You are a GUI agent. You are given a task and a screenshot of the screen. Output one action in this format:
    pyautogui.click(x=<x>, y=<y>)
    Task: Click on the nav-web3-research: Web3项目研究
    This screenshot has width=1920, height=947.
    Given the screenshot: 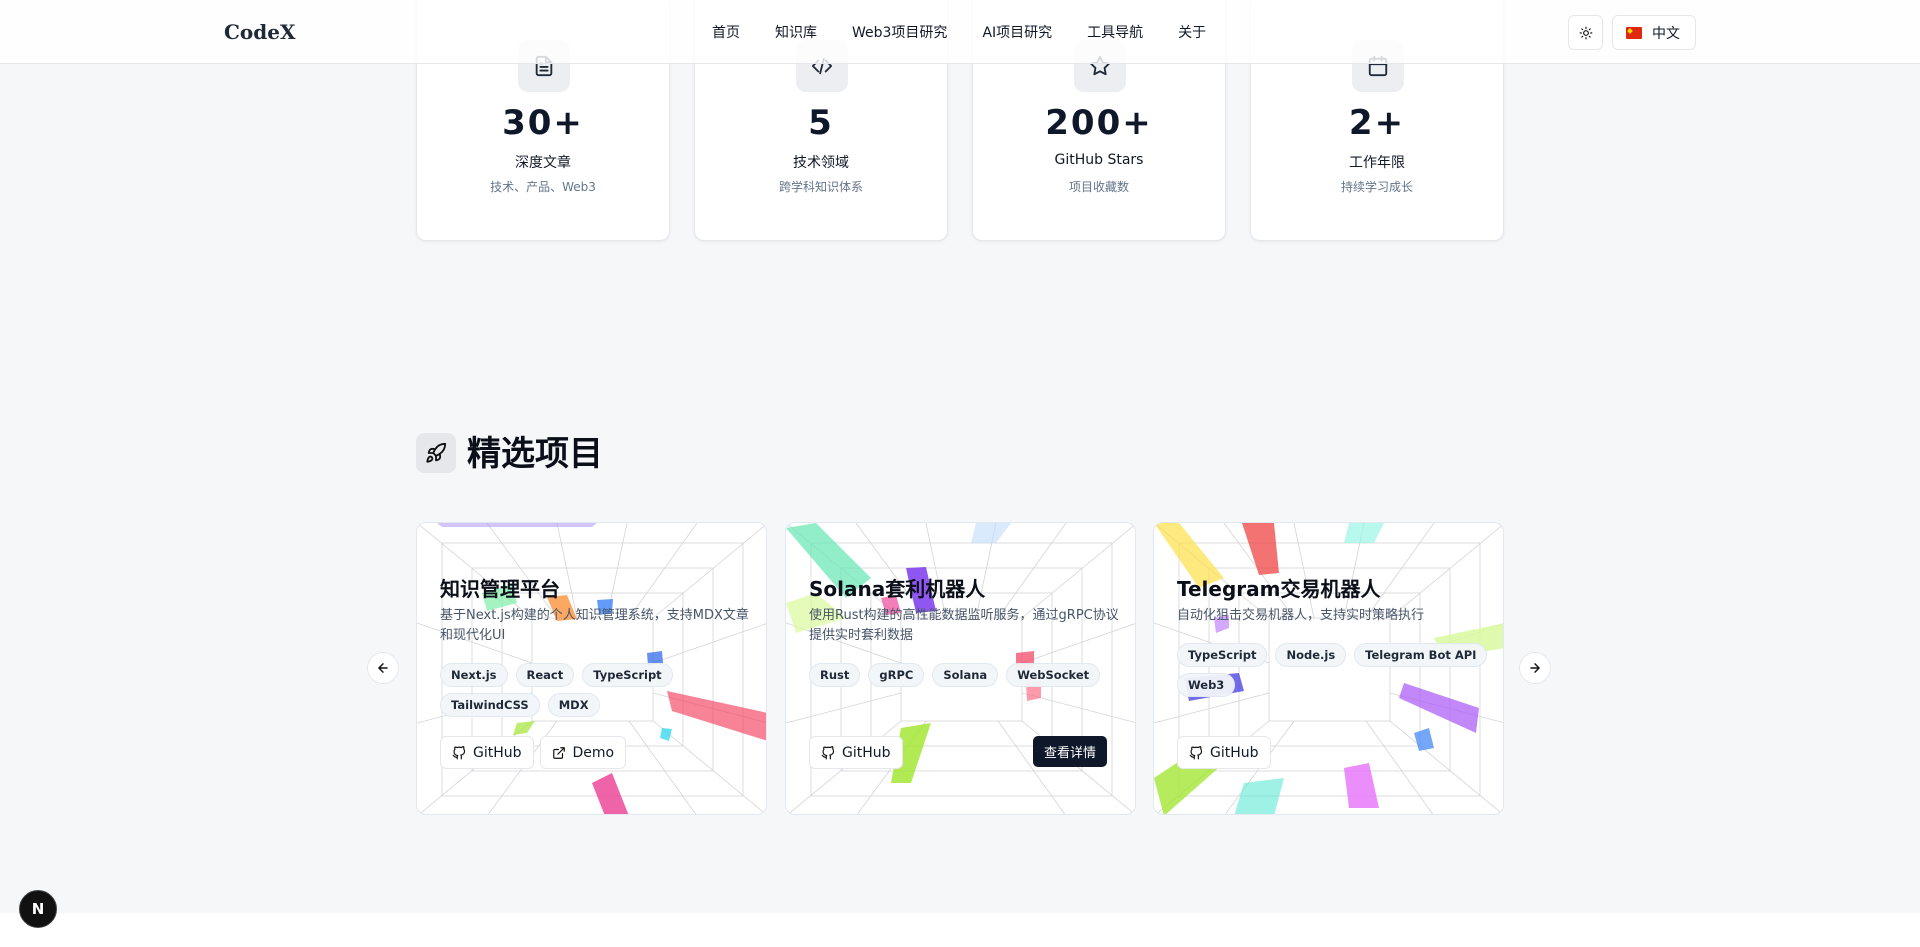 What is the action you would take?
    pyautogui.click(x=899, y=32)
    